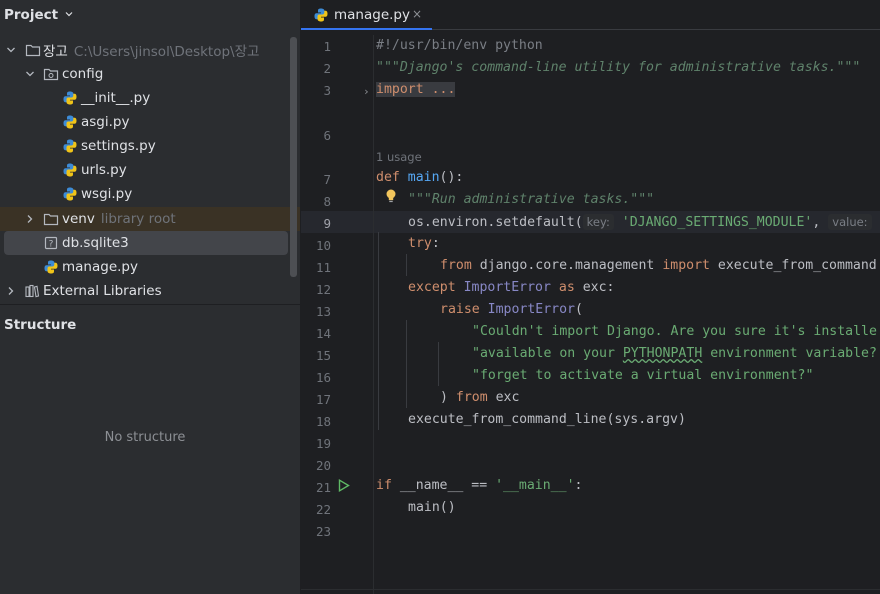 This screenshot has width=880, height=594. I want to click on tree-item-venv: venv library root, so click(150, 219).